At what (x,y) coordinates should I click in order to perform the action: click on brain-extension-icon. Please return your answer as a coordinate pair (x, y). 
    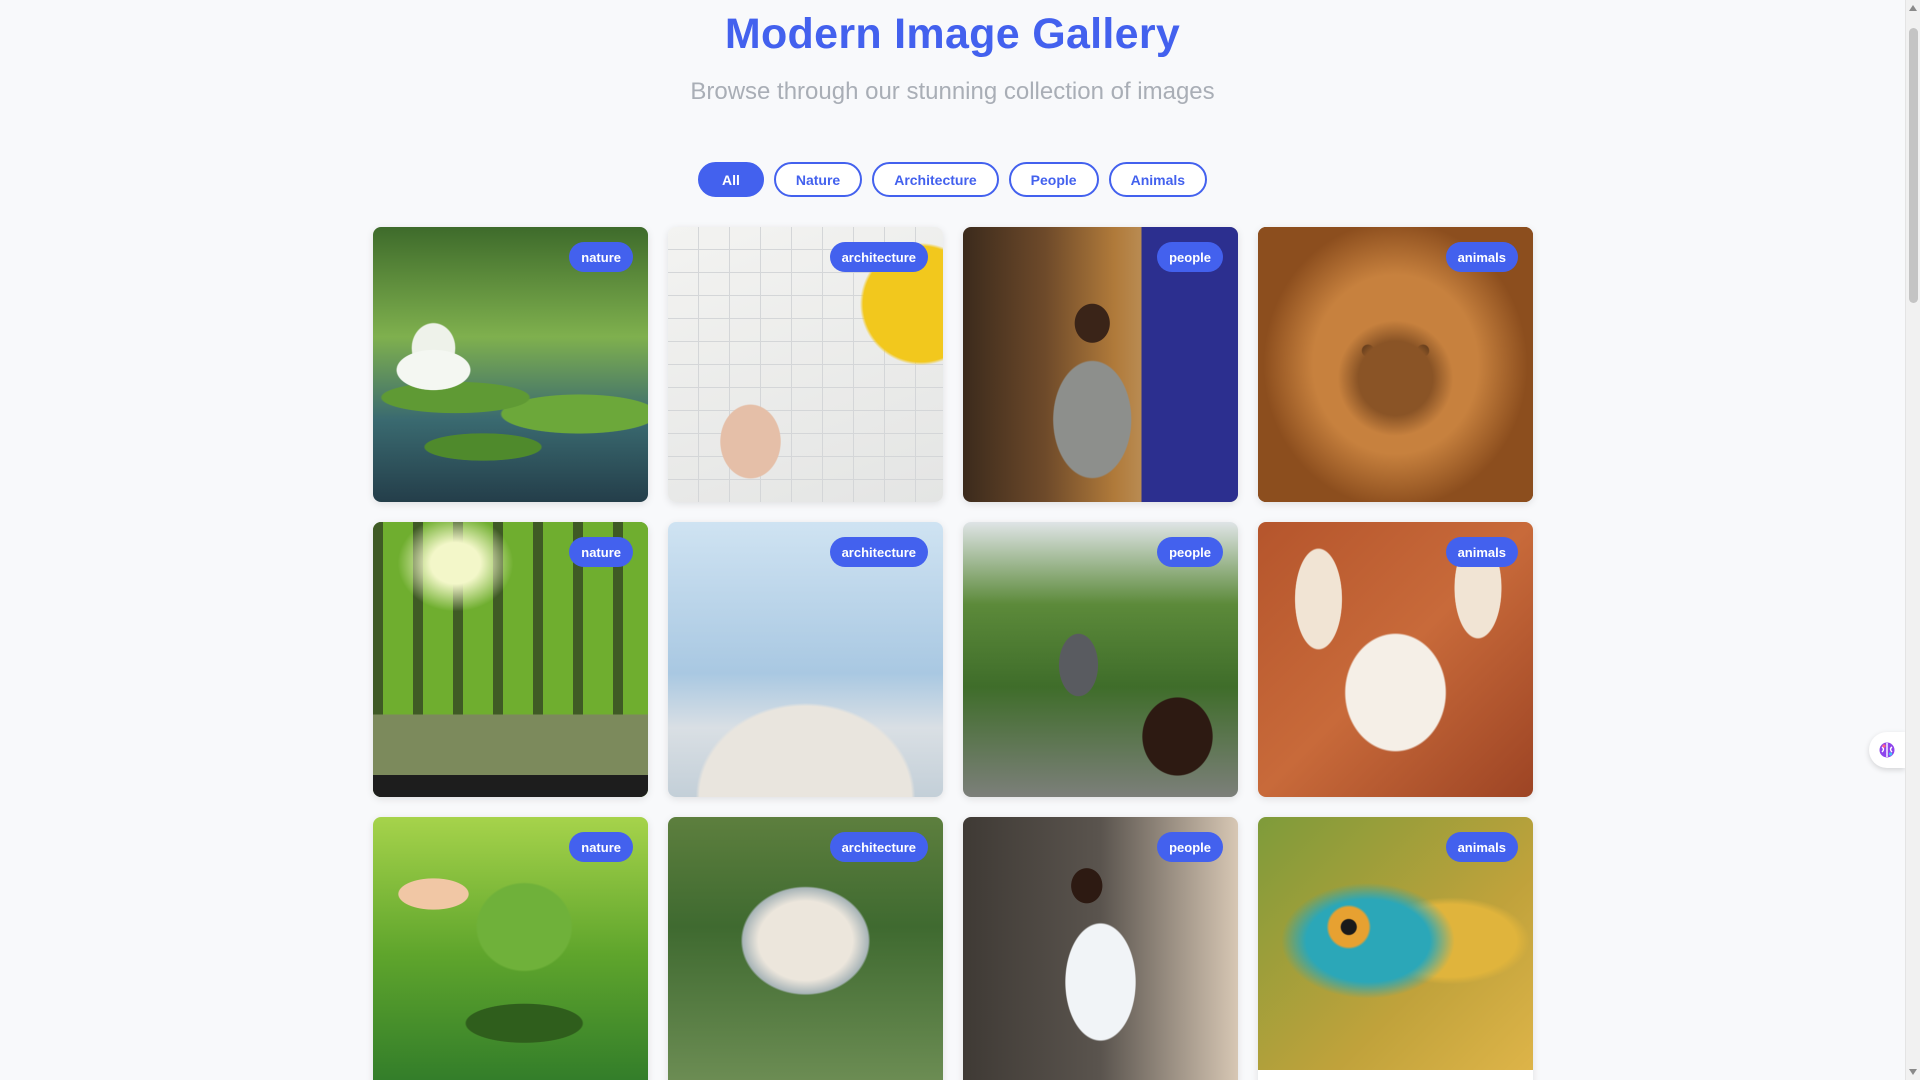
    Looking at the image, I should click on (1887, 750).